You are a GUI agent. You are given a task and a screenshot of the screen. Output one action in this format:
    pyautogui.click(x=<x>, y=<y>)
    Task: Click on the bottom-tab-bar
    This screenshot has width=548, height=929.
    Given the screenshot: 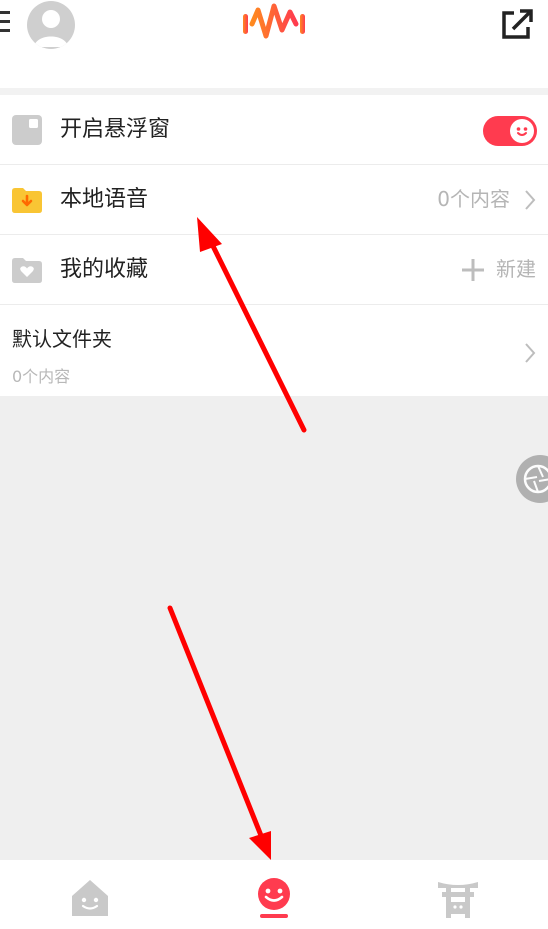 What is the action you would take?
    pyautogui.click(x=274, y=894)
    